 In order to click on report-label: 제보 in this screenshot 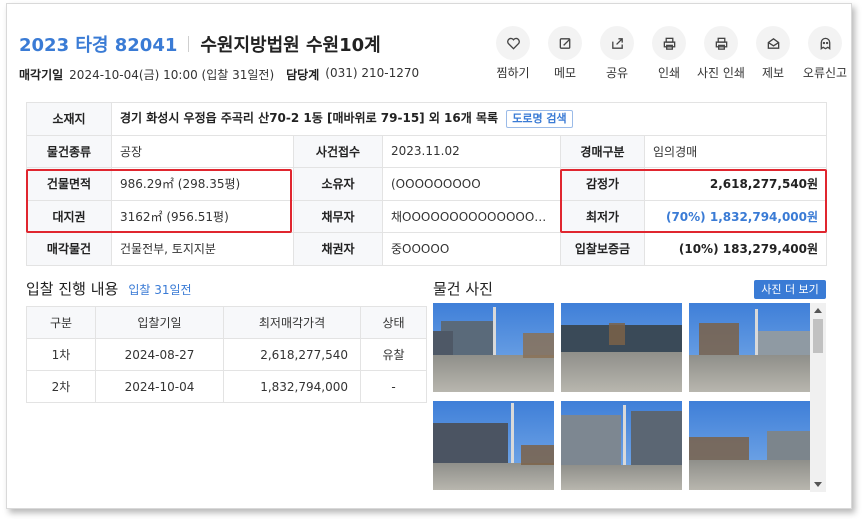, I will do `click(773, 73)`.